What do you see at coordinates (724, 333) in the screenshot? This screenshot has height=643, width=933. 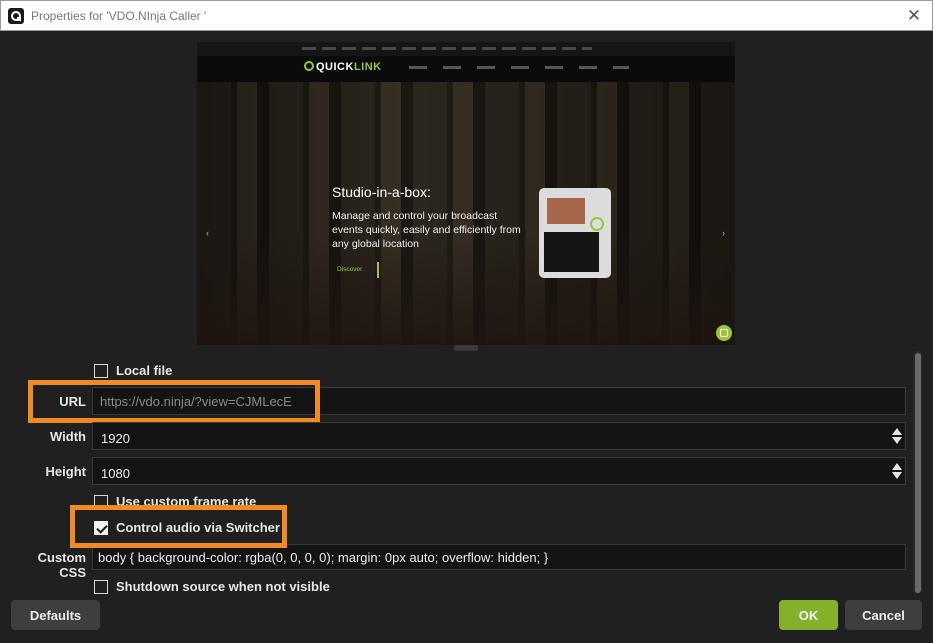 I see `chat-bubble-icon` at bounding box center [724, 333].